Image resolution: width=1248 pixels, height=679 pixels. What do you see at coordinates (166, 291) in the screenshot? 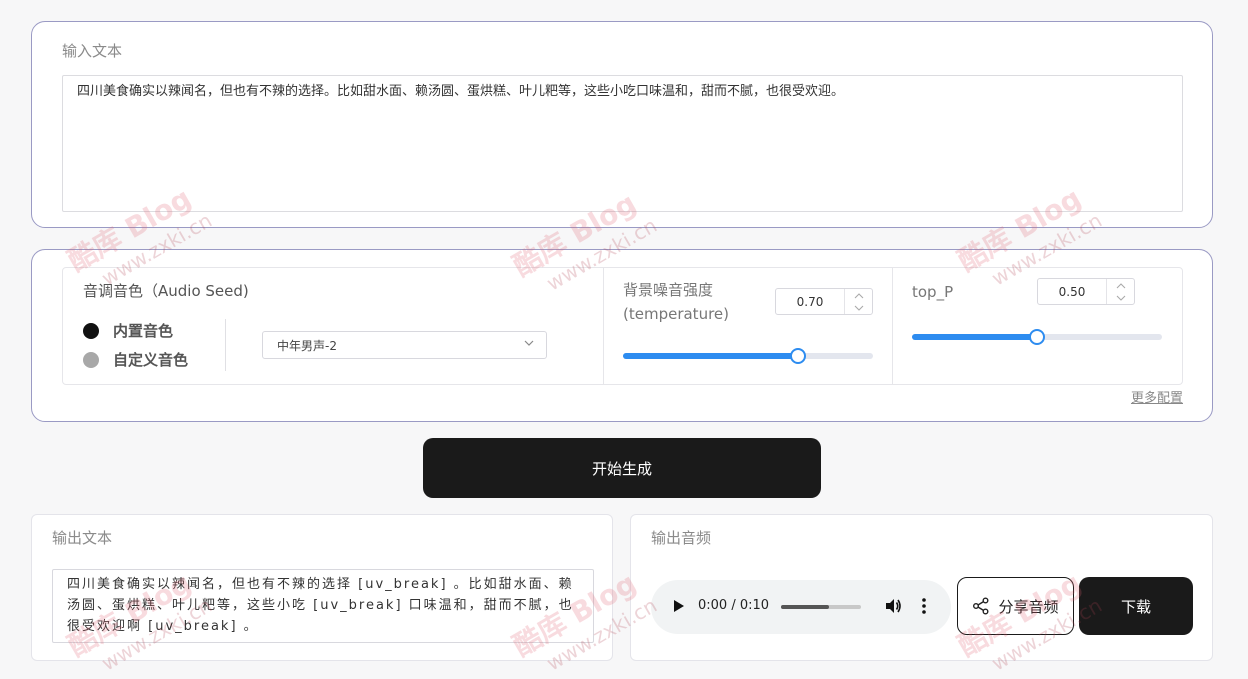
I see `voice-title: 音调音色（Audio Seed)` at bounding box center [166, 291].